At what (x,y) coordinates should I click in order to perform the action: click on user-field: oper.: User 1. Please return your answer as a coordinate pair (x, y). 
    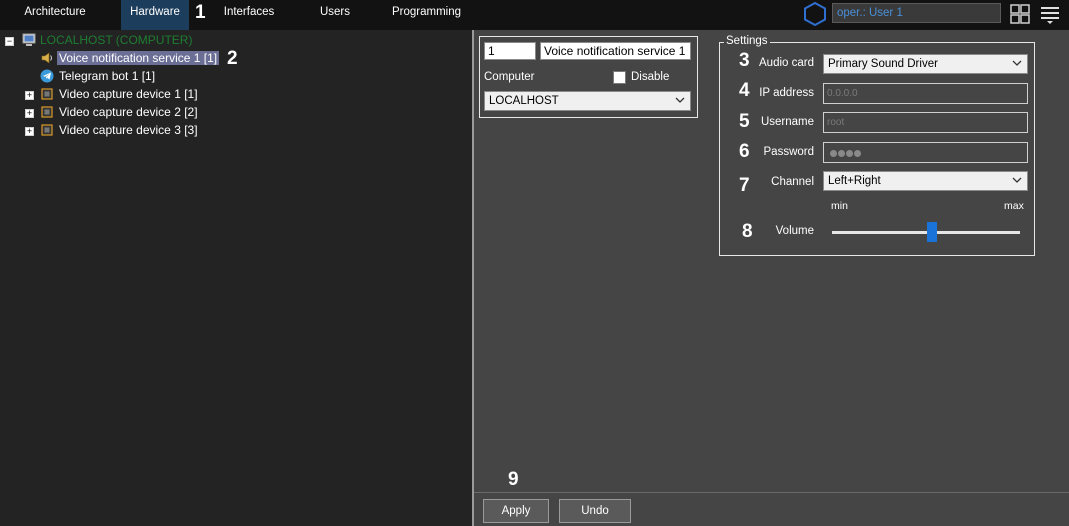
    Looking at the image, I should click on (916, 13).